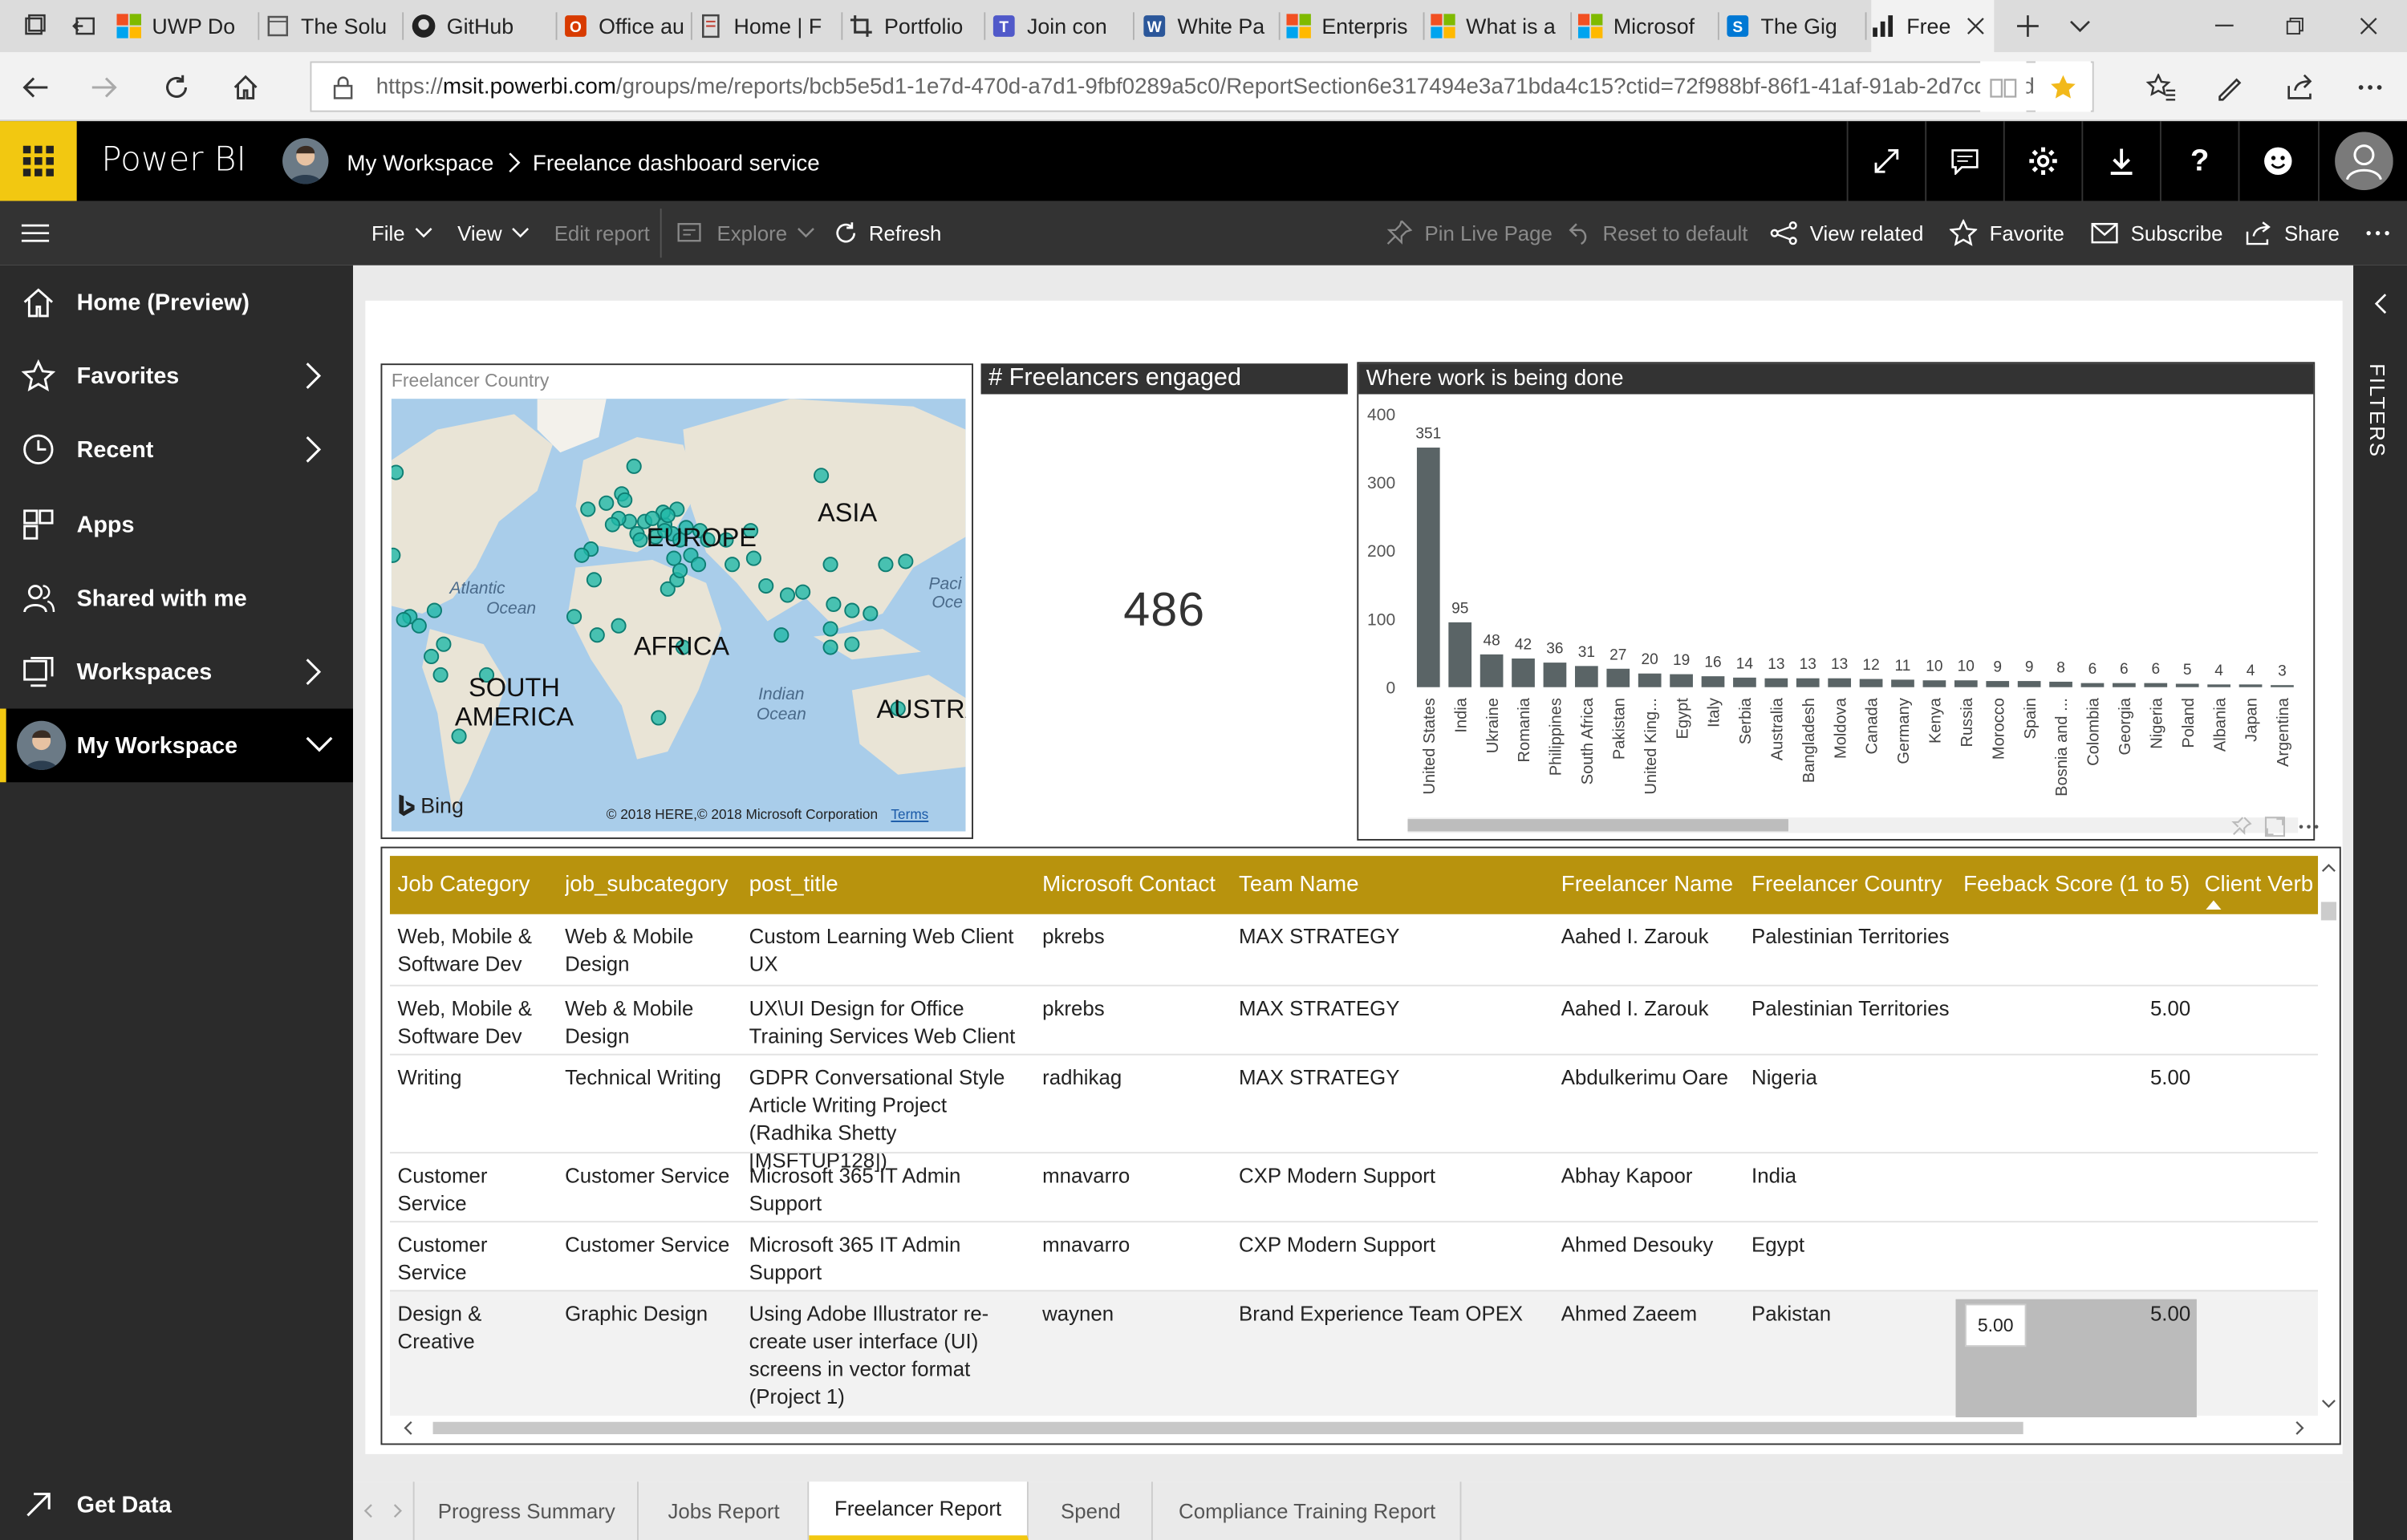 This screenshot has height=1540, width=2407. What do you see at coordinates (602, 233) in the screenshot?
I see `edit-report-button: Edit report` at bounding box center [602, 233].